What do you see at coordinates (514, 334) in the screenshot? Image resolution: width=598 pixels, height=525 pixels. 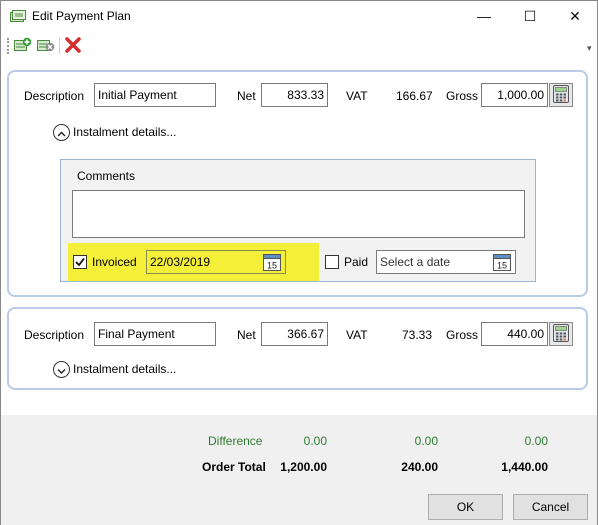 I see `gross-input: 440.00` at bounding box center [514, 334].